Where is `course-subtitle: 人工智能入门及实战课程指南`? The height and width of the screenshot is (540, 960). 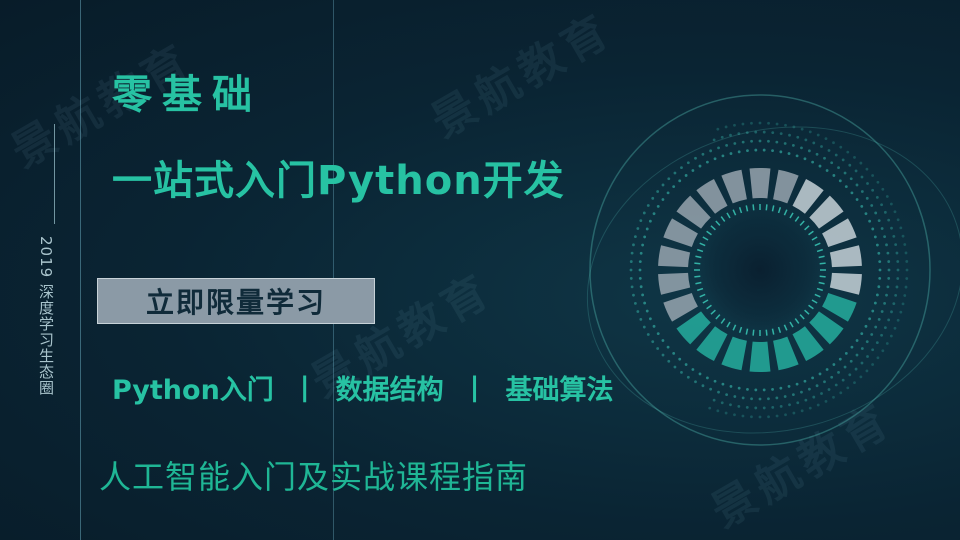 course-subtitle: 人工智能入门及实战课程指南 is located at coordinates (314, 477).